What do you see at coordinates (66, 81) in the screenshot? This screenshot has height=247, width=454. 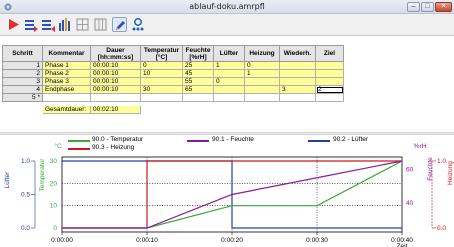 I see `cell-kommentar: Phase 3` at bounding box center [66, 81].